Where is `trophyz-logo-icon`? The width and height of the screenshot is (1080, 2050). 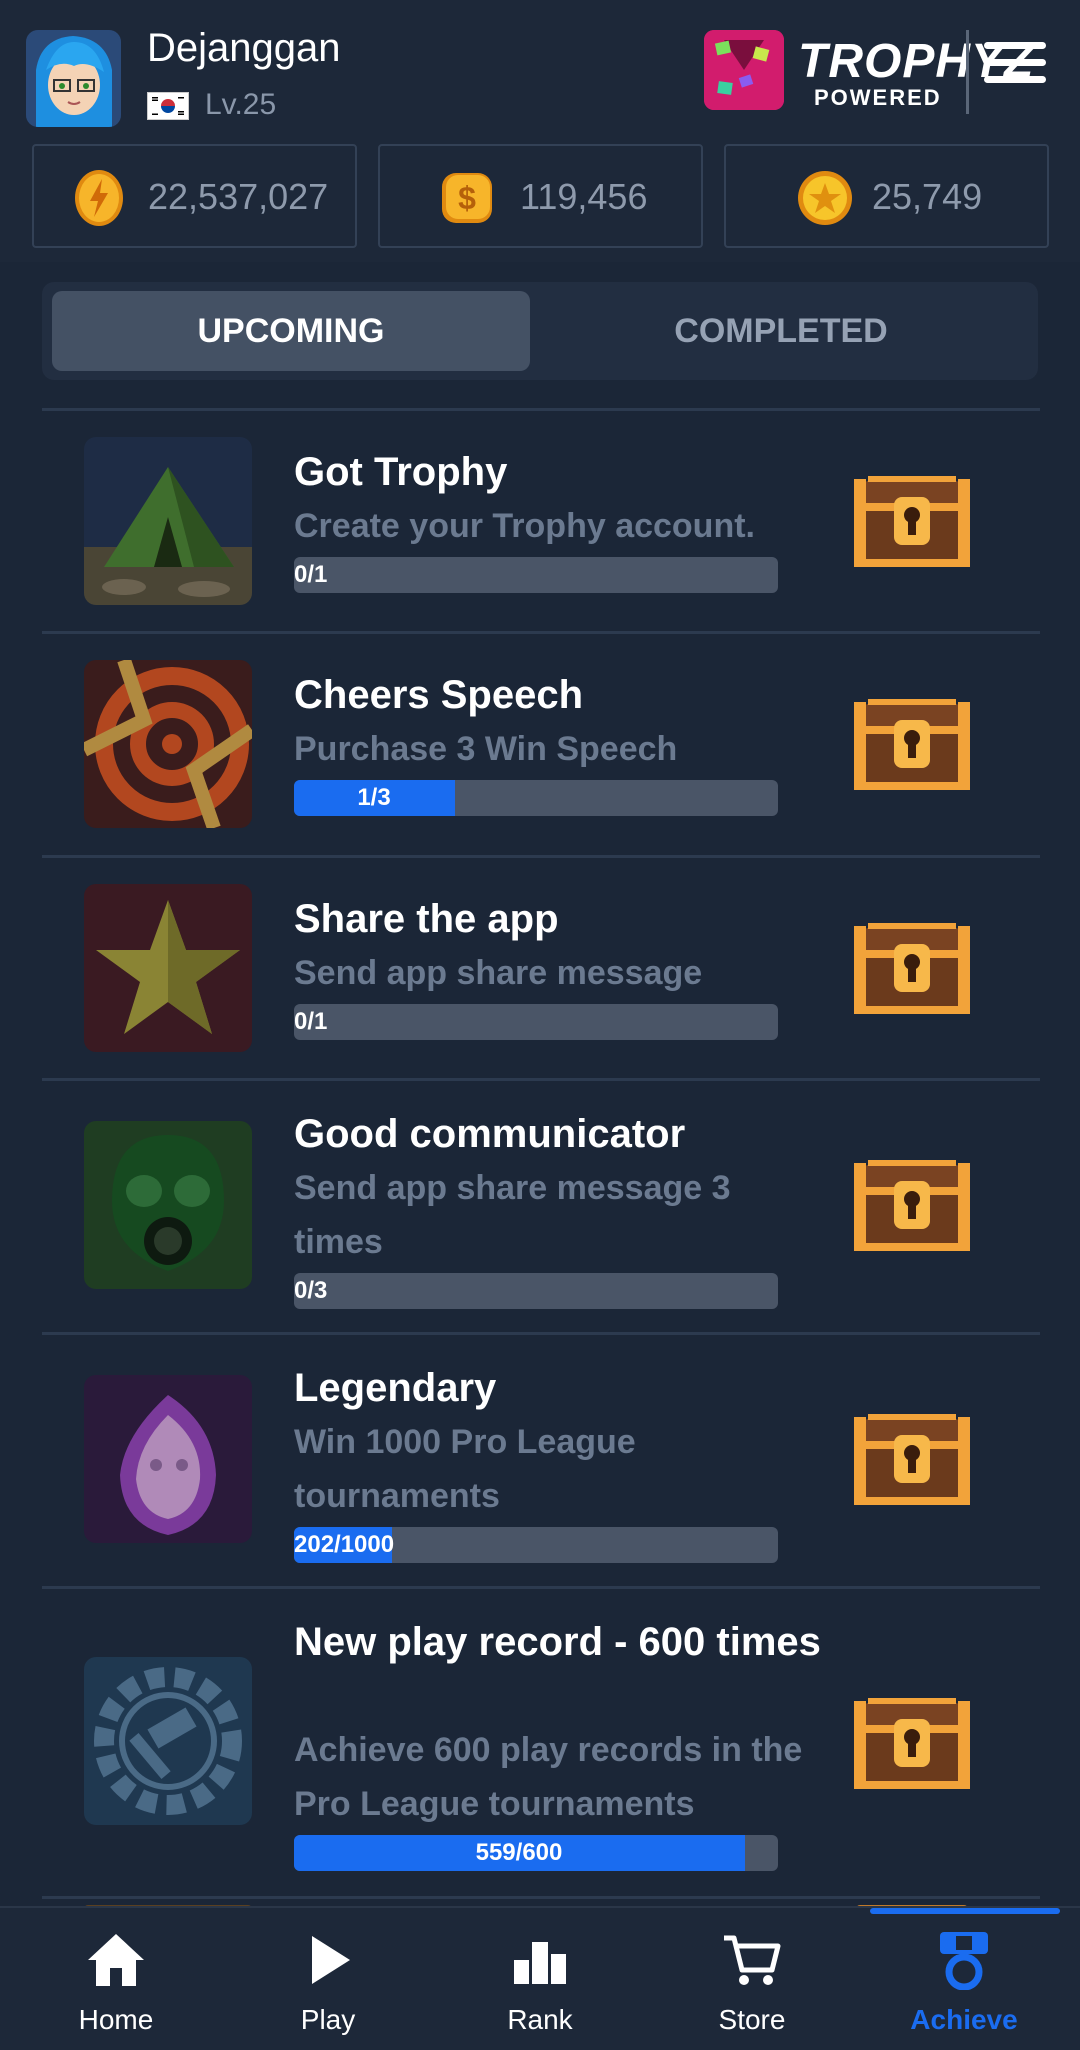
trophyz-logo-icon is located at coordinates (744, 70).